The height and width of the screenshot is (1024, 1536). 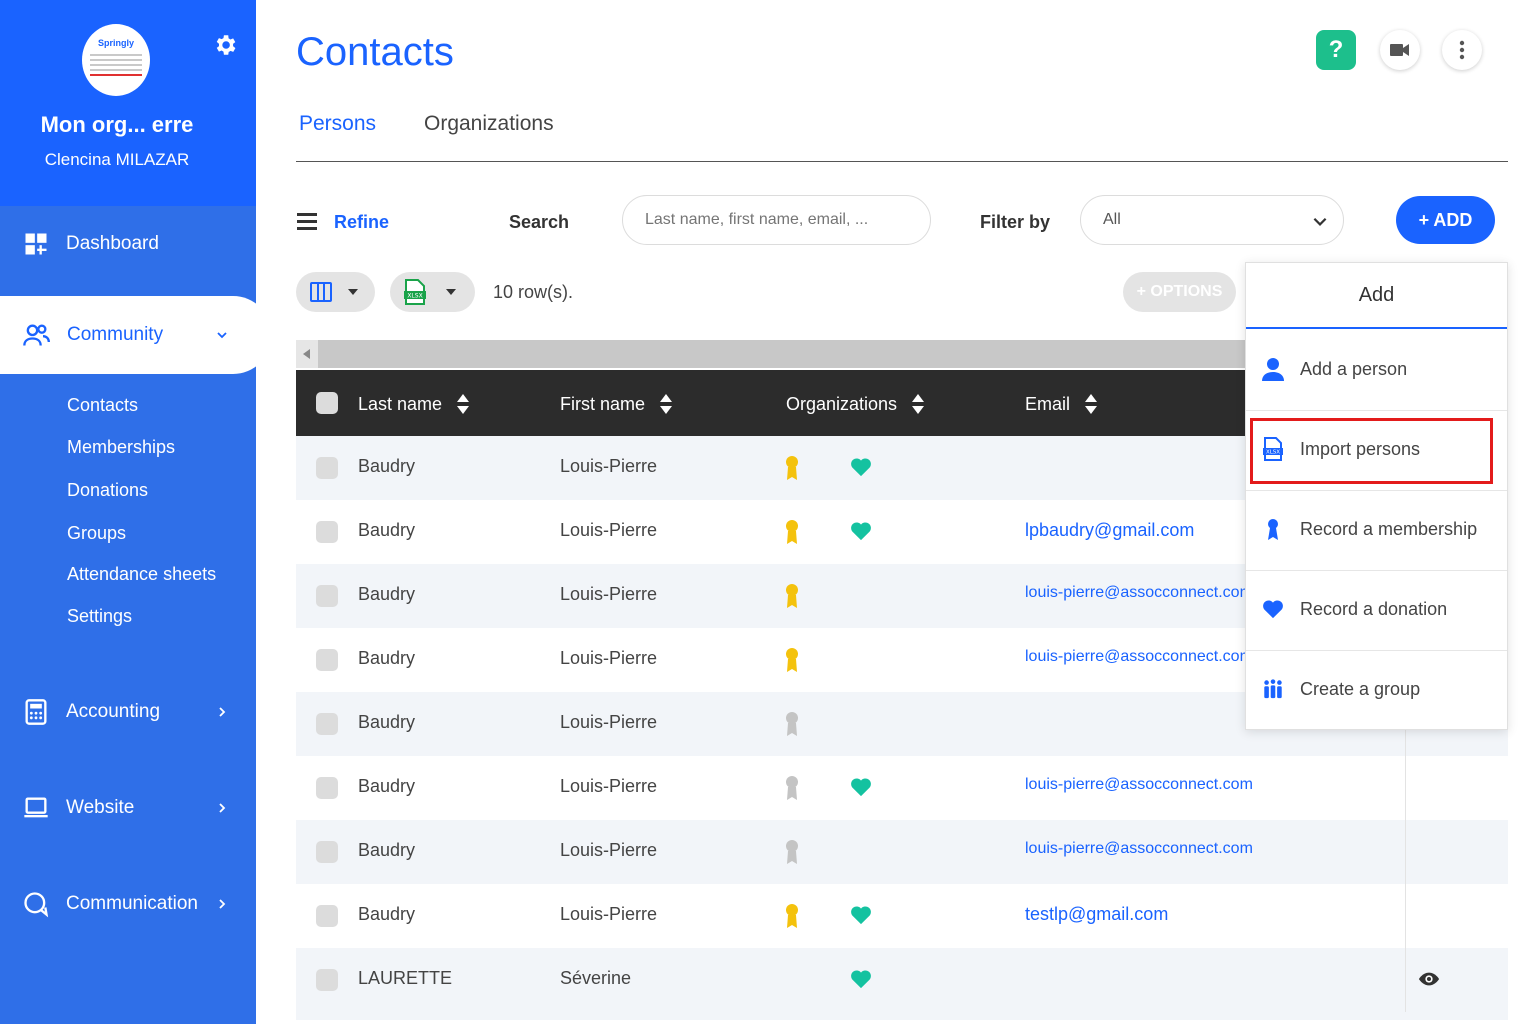 I want to click on organization-logo: Springly, so click(x=116, y=60).